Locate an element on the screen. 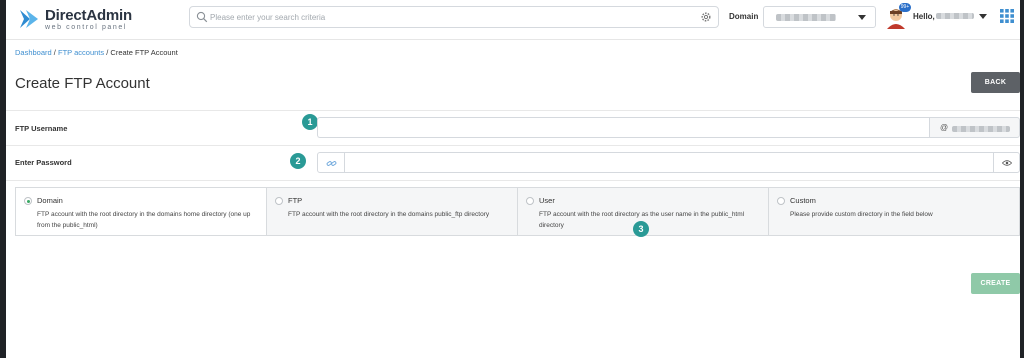  radio-domain is located at coordinates (28, 201).